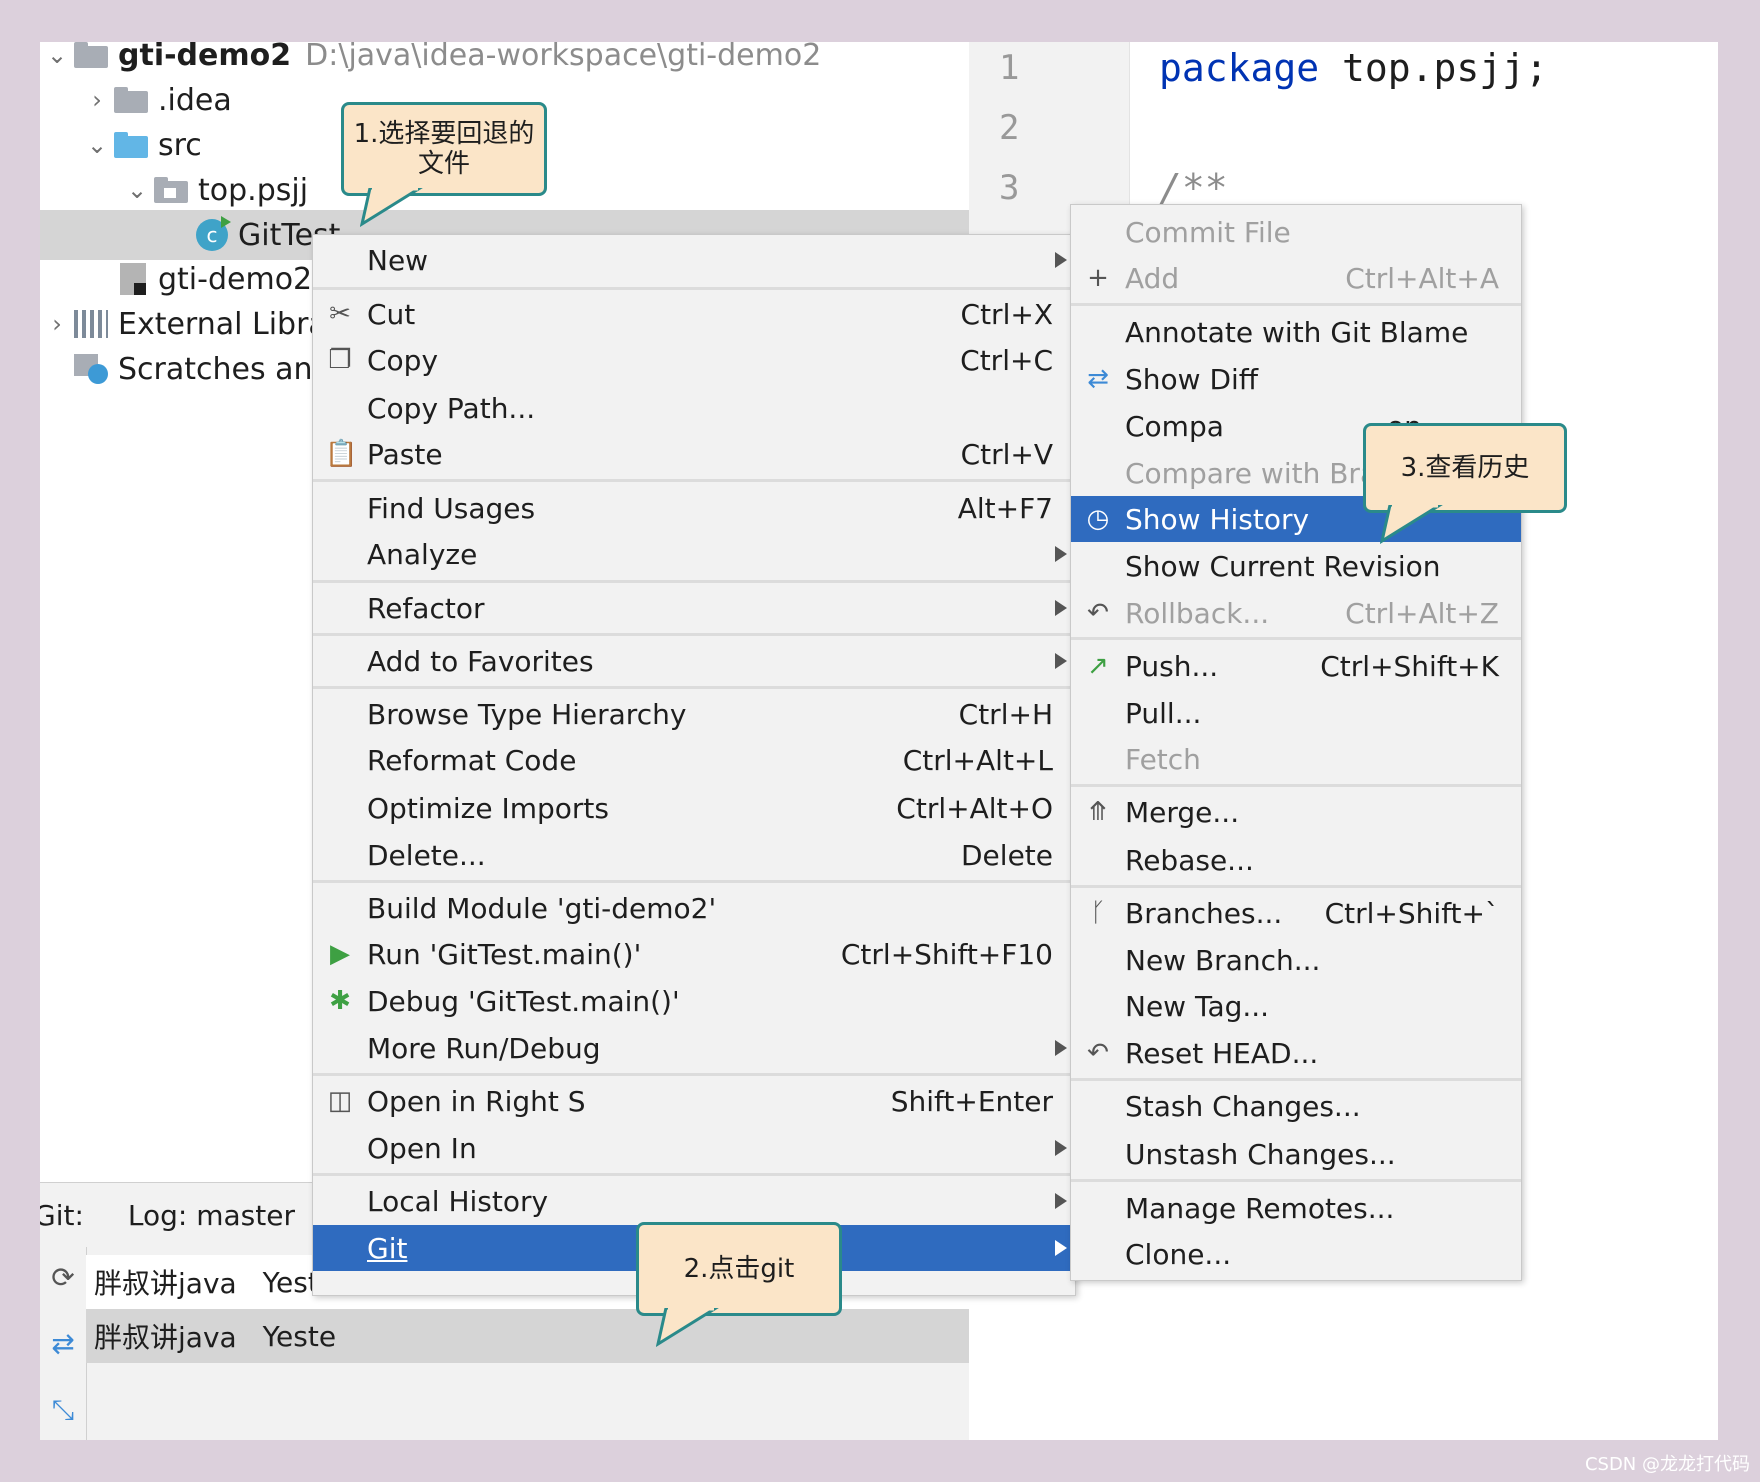 The height and width of the screenshot is (1482, 1760). What do you see at coordinates (971, 1101) in the screenshot?
I see `shortcut: Shift+Enter` at bounding box center [971, 1101].